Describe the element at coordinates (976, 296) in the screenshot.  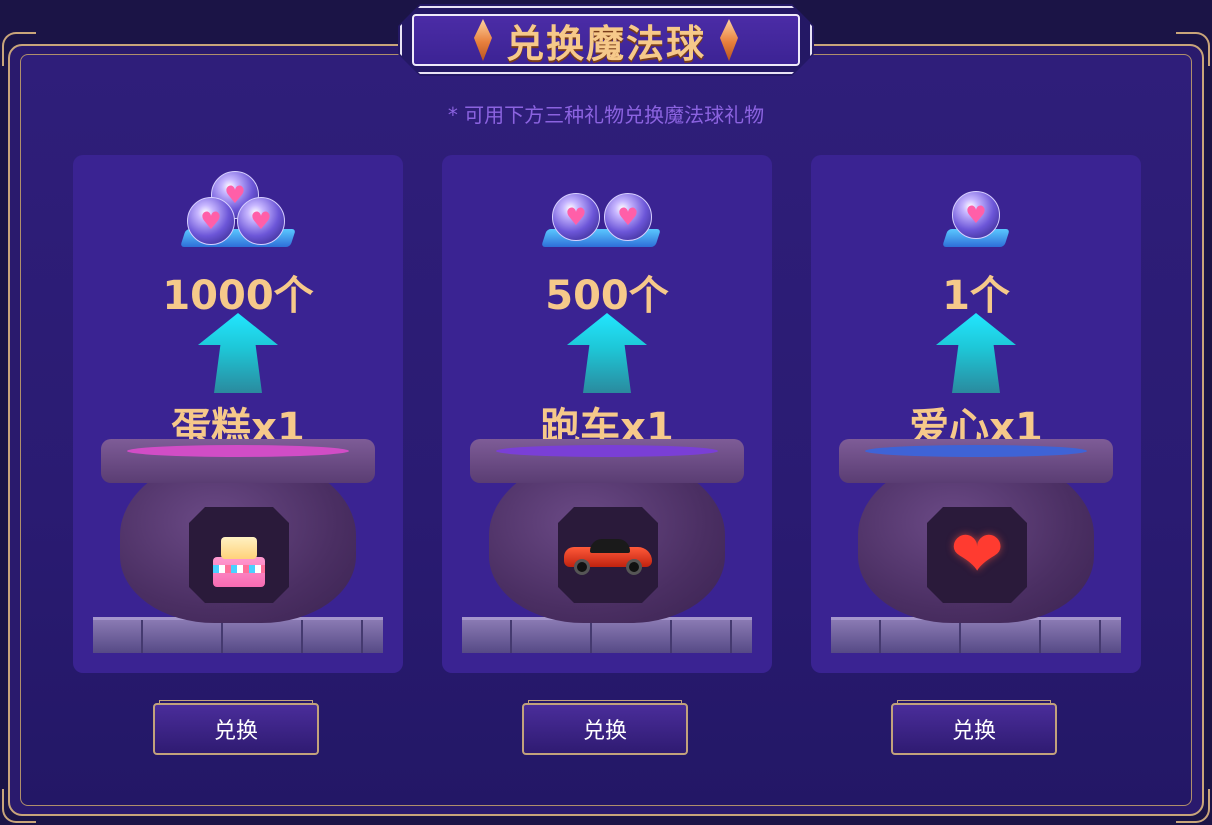
I see `orb-count: 1个` at that location.